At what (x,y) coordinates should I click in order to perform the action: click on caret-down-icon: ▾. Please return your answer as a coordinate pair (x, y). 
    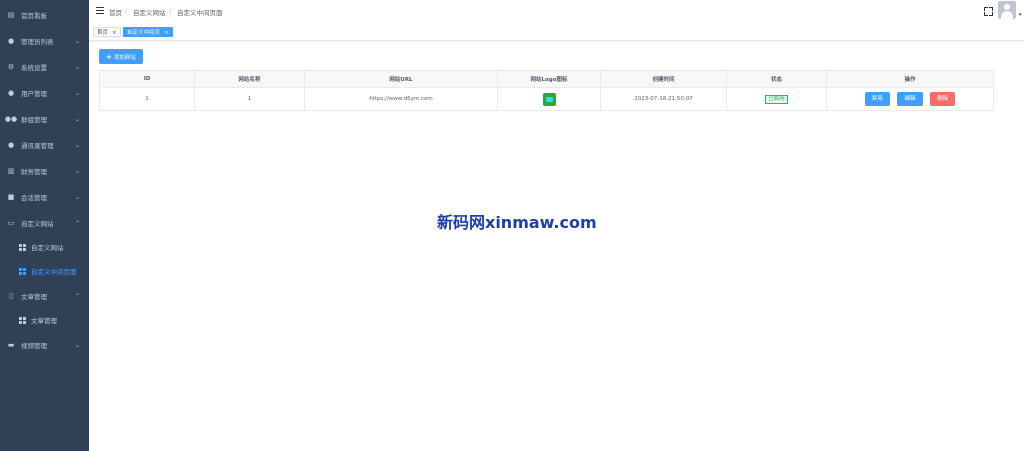
    Looking at the image, I should click on (1020, 15).